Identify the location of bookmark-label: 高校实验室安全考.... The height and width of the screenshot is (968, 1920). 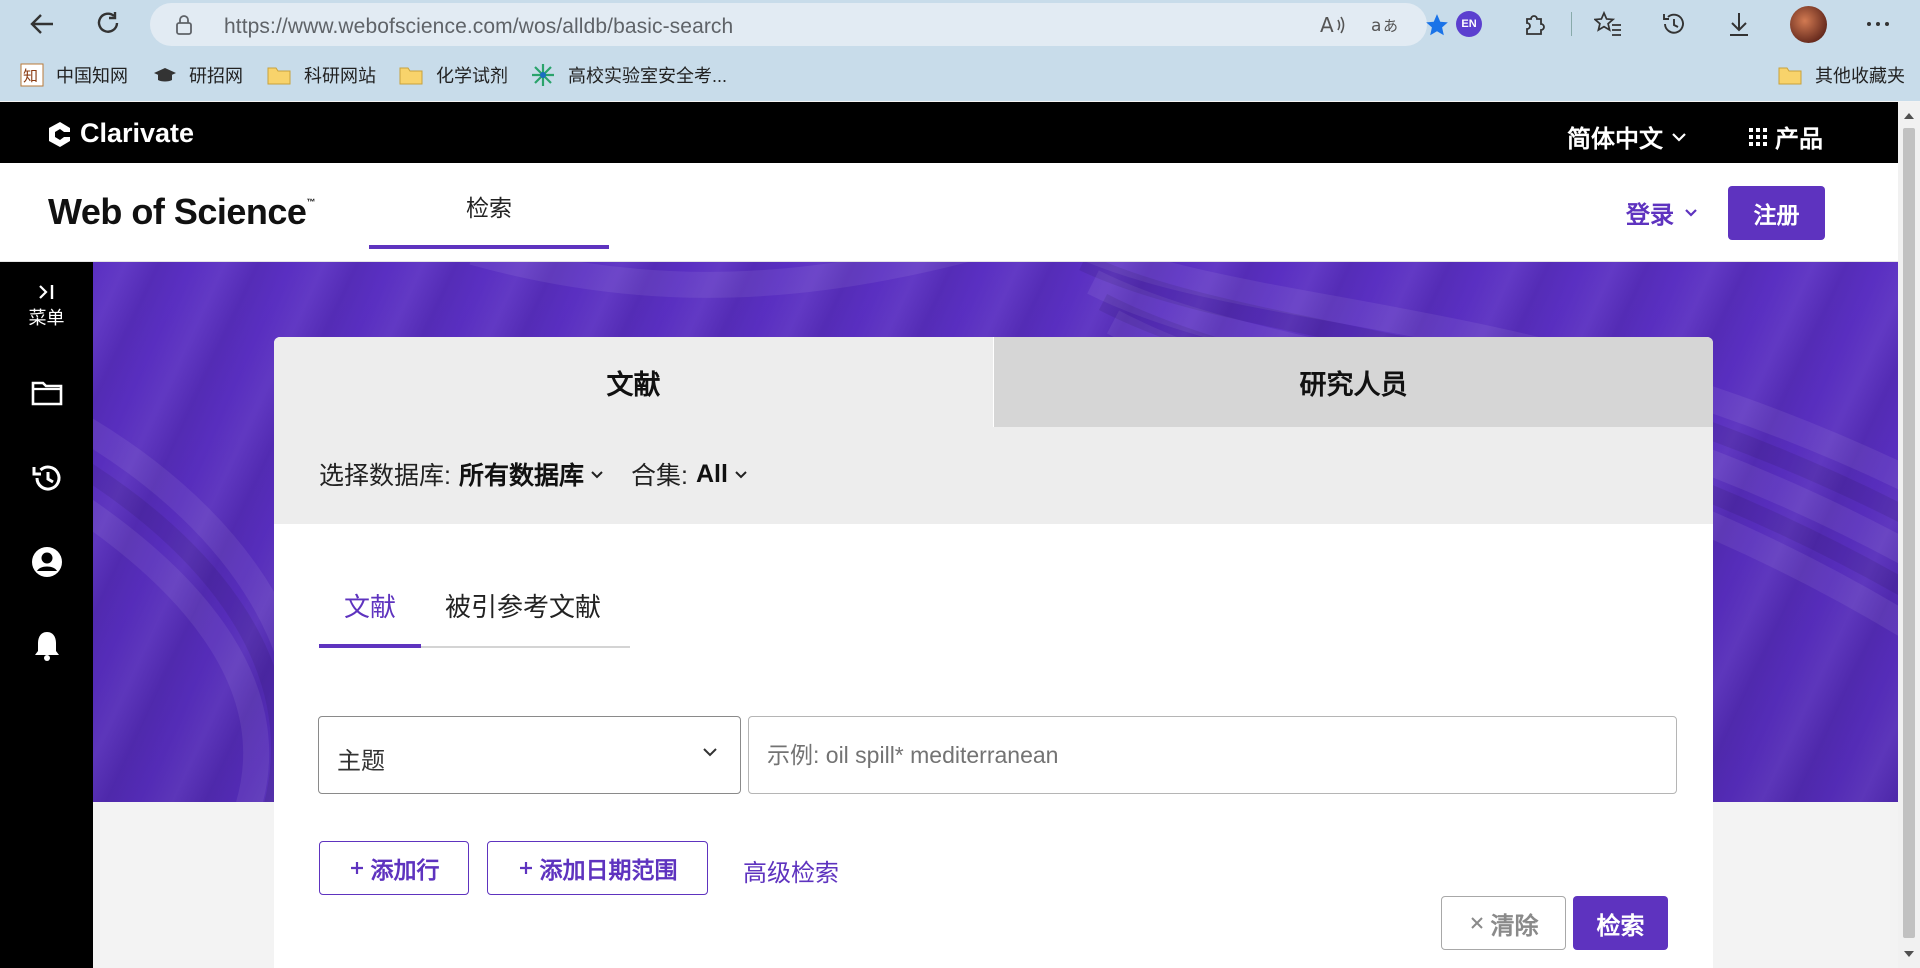
(648, 76).